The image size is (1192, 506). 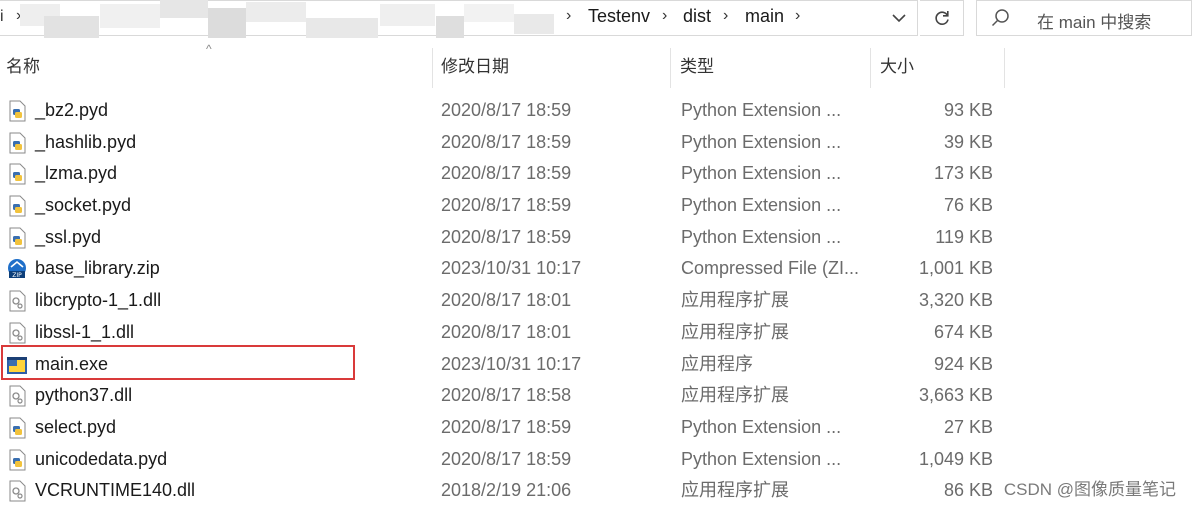 What do you see at coordinates (72, 110) in the screenshot?
I see `file-name: _bz2.pyd` at bounding box center [72, 110].